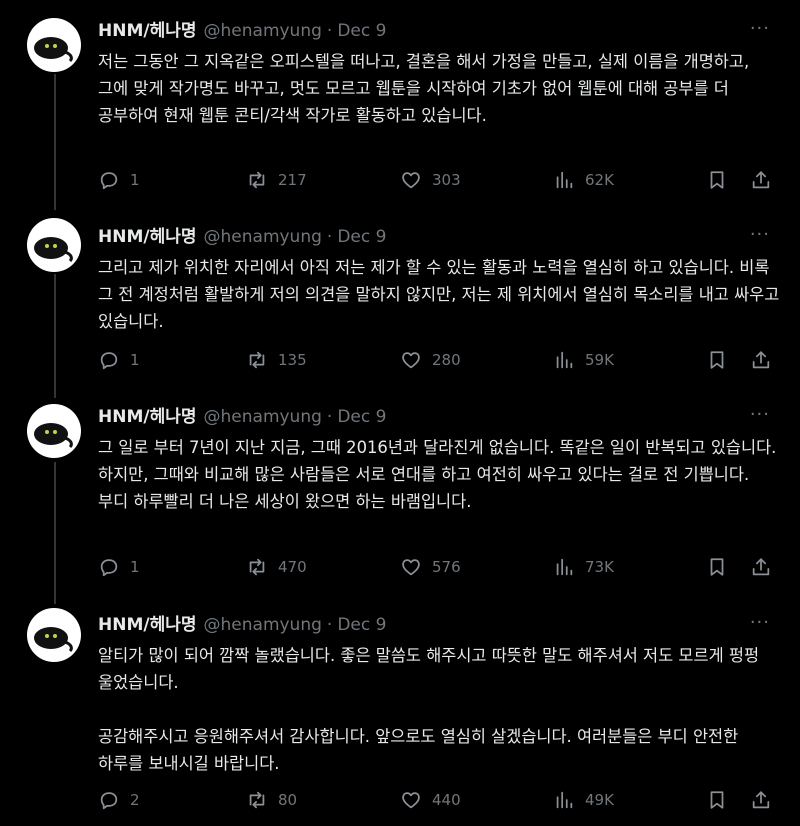 The image size is (800, 826). Describe the element at coordinates (292, 567) in the screenshot. I see `retweet-count: 470` at that location.